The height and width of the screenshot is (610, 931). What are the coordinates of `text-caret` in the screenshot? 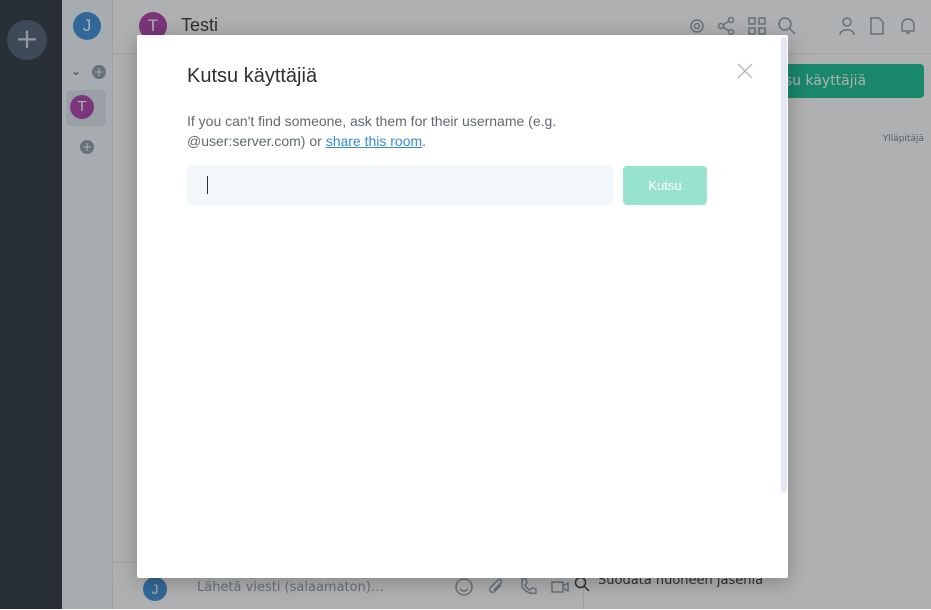 It's located at (207, 185).